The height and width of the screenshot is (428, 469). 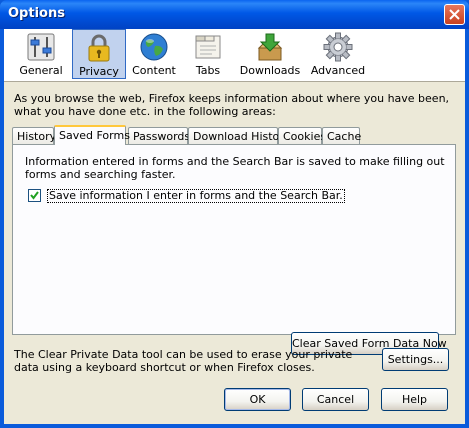 I want to click on toolbar-content-label: Content, so click(x=154, y=70).